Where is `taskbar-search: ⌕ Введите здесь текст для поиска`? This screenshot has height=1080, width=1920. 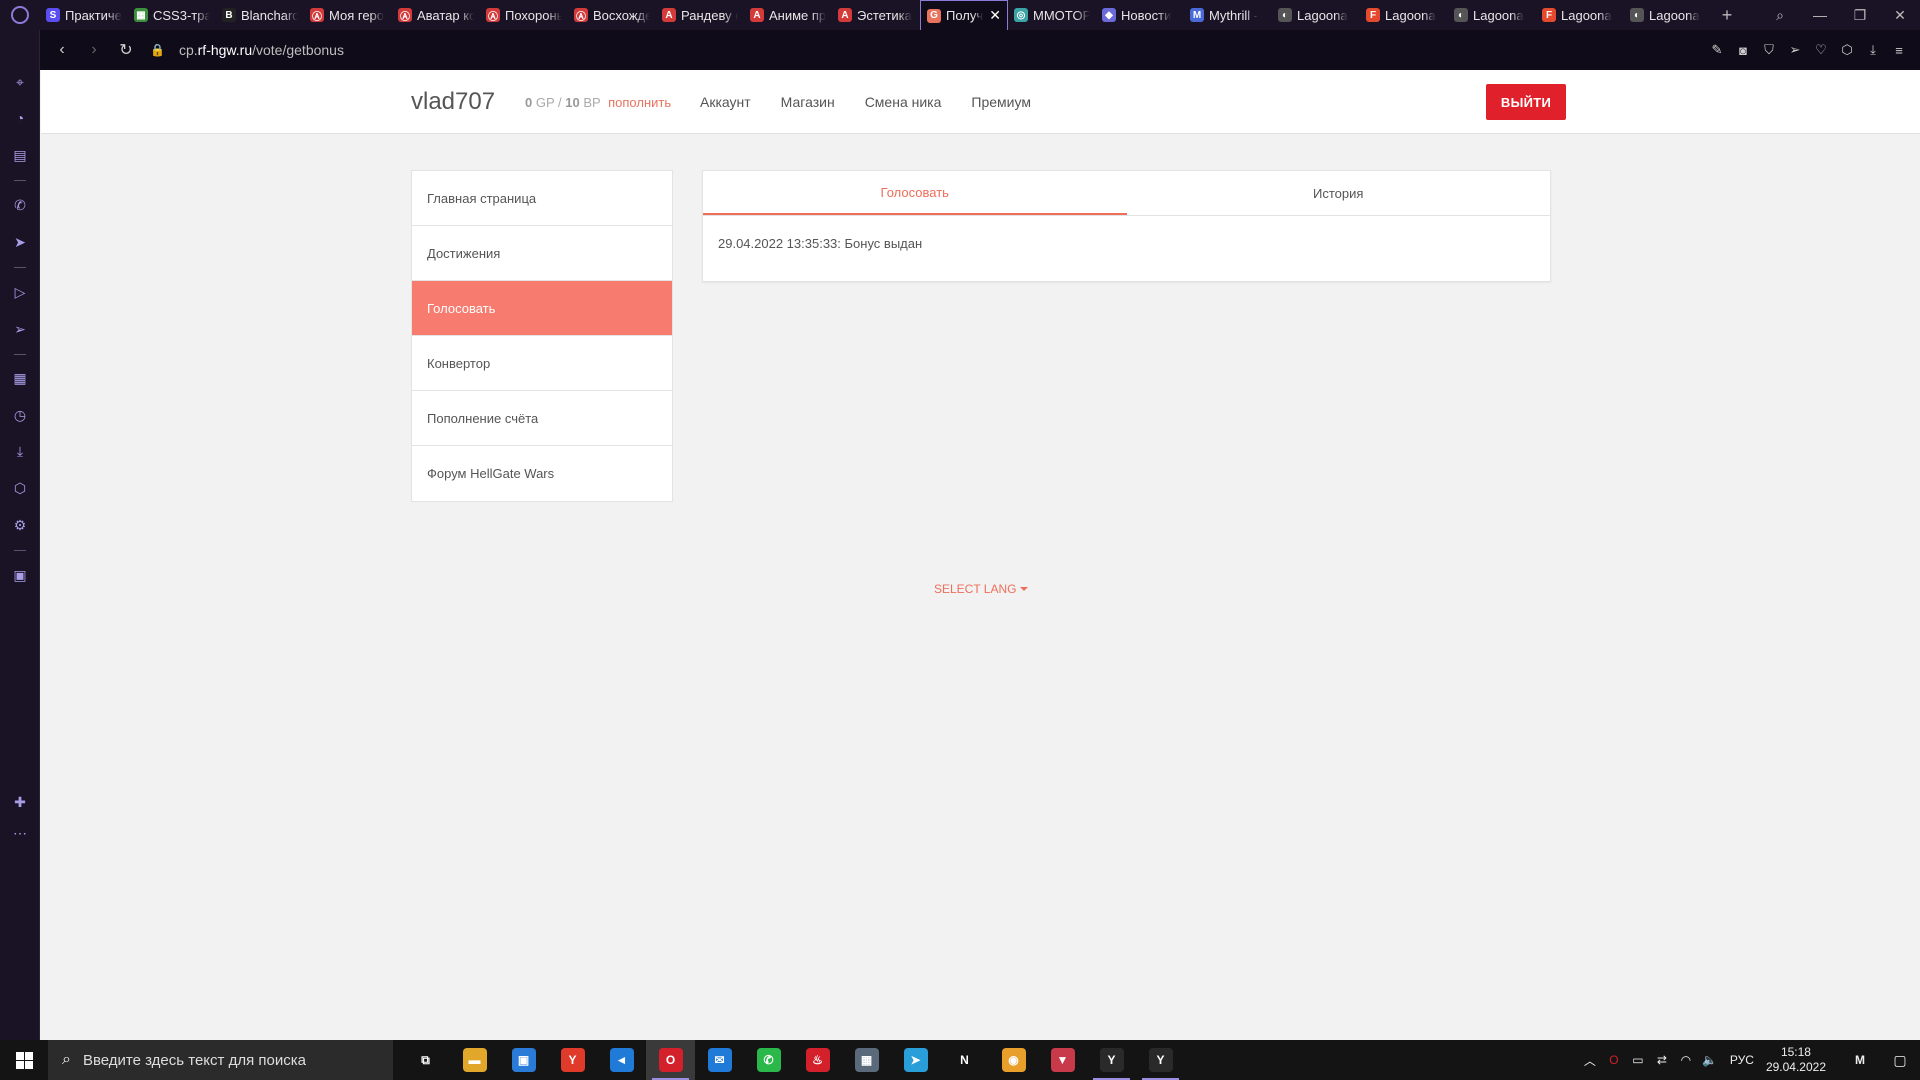
taskbar-search: ⌕ Введите здесь текст для поиска is located at coordinates (220, 1060).